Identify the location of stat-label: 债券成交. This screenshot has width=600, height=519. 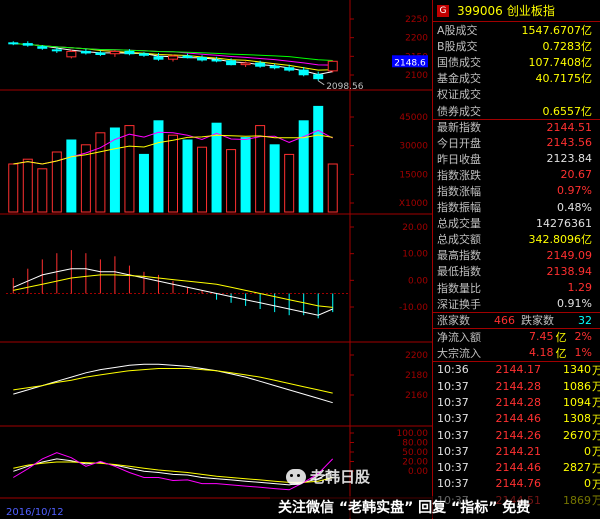
(459, 111).